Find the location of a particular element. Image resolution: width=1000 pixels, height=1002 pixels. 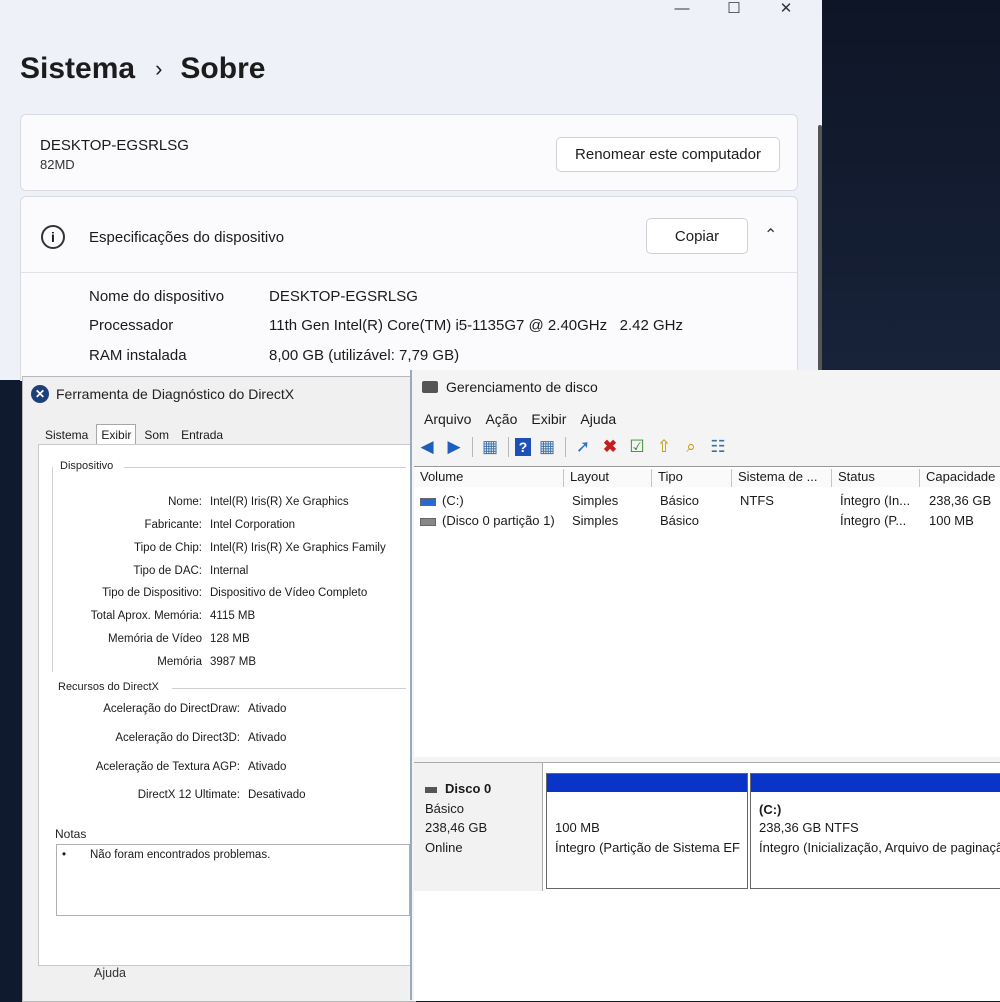

spec-value: 8,00 GB (utilizável: 7,79 GB) is located at coordinates (364, 355).